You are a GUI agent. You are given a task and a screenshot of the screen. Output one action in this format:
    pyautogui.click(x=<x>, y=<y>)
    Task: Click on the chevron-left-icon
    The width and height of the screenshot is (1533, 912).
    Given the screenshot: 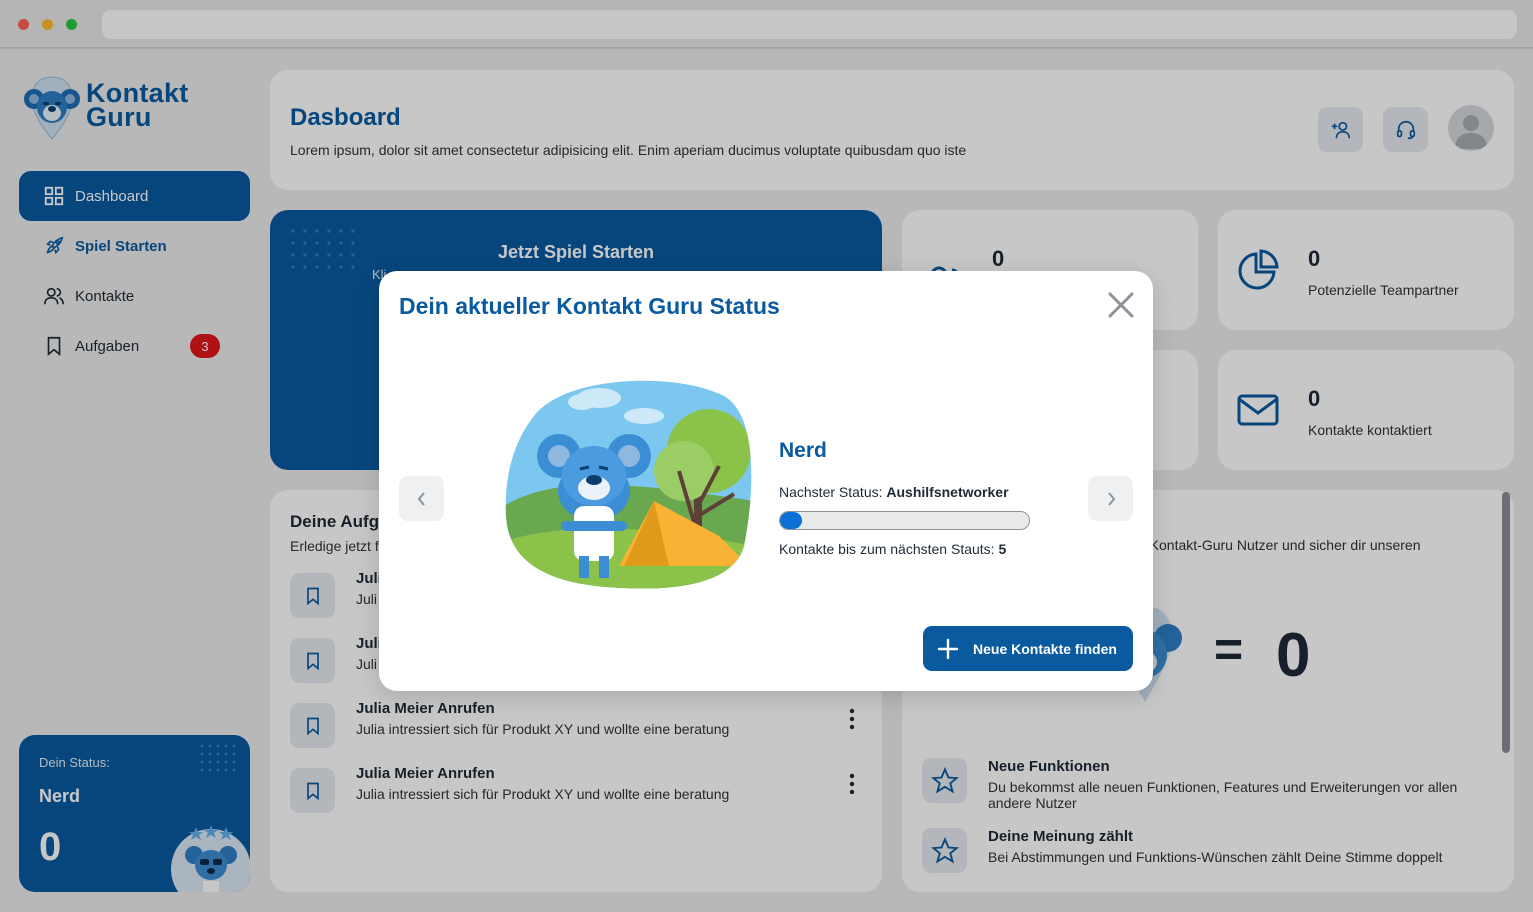 What is the action you would take?
    pyautogui.click(x=421, y=498)
    